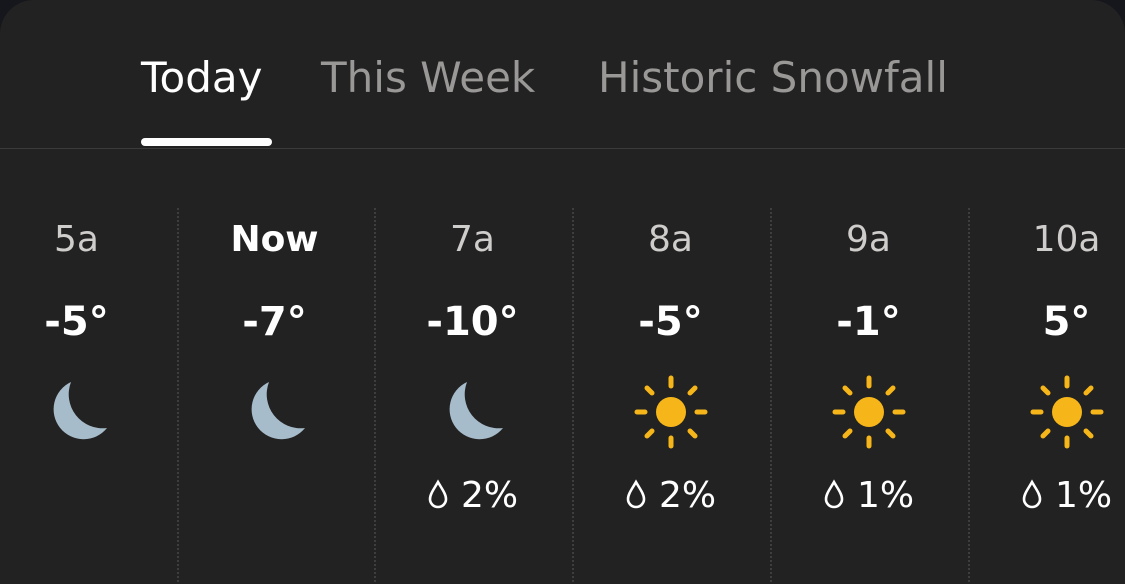 The width and height of the screenshot is (1125, 584). Describe the element at coordinates (868, 322) in the screenshot. I see `temperature-value: -1°` at that location.